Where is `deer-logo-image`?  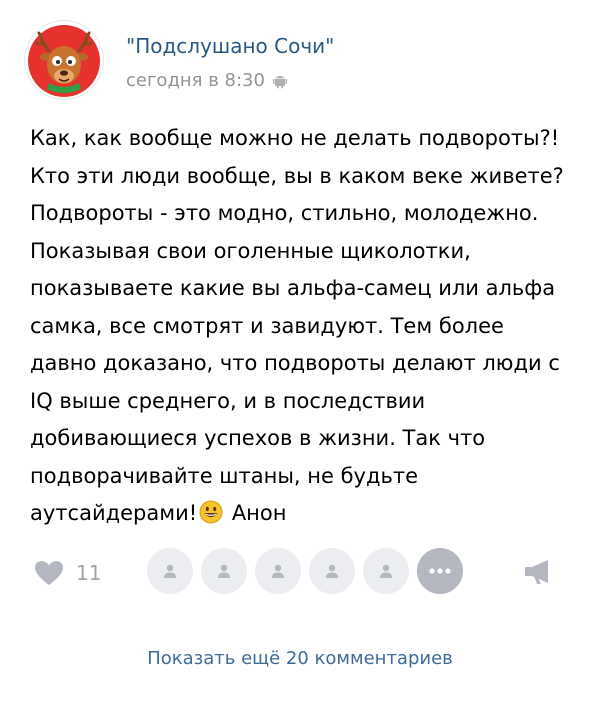 deer-logo-image is located at coordinates (64, 61).